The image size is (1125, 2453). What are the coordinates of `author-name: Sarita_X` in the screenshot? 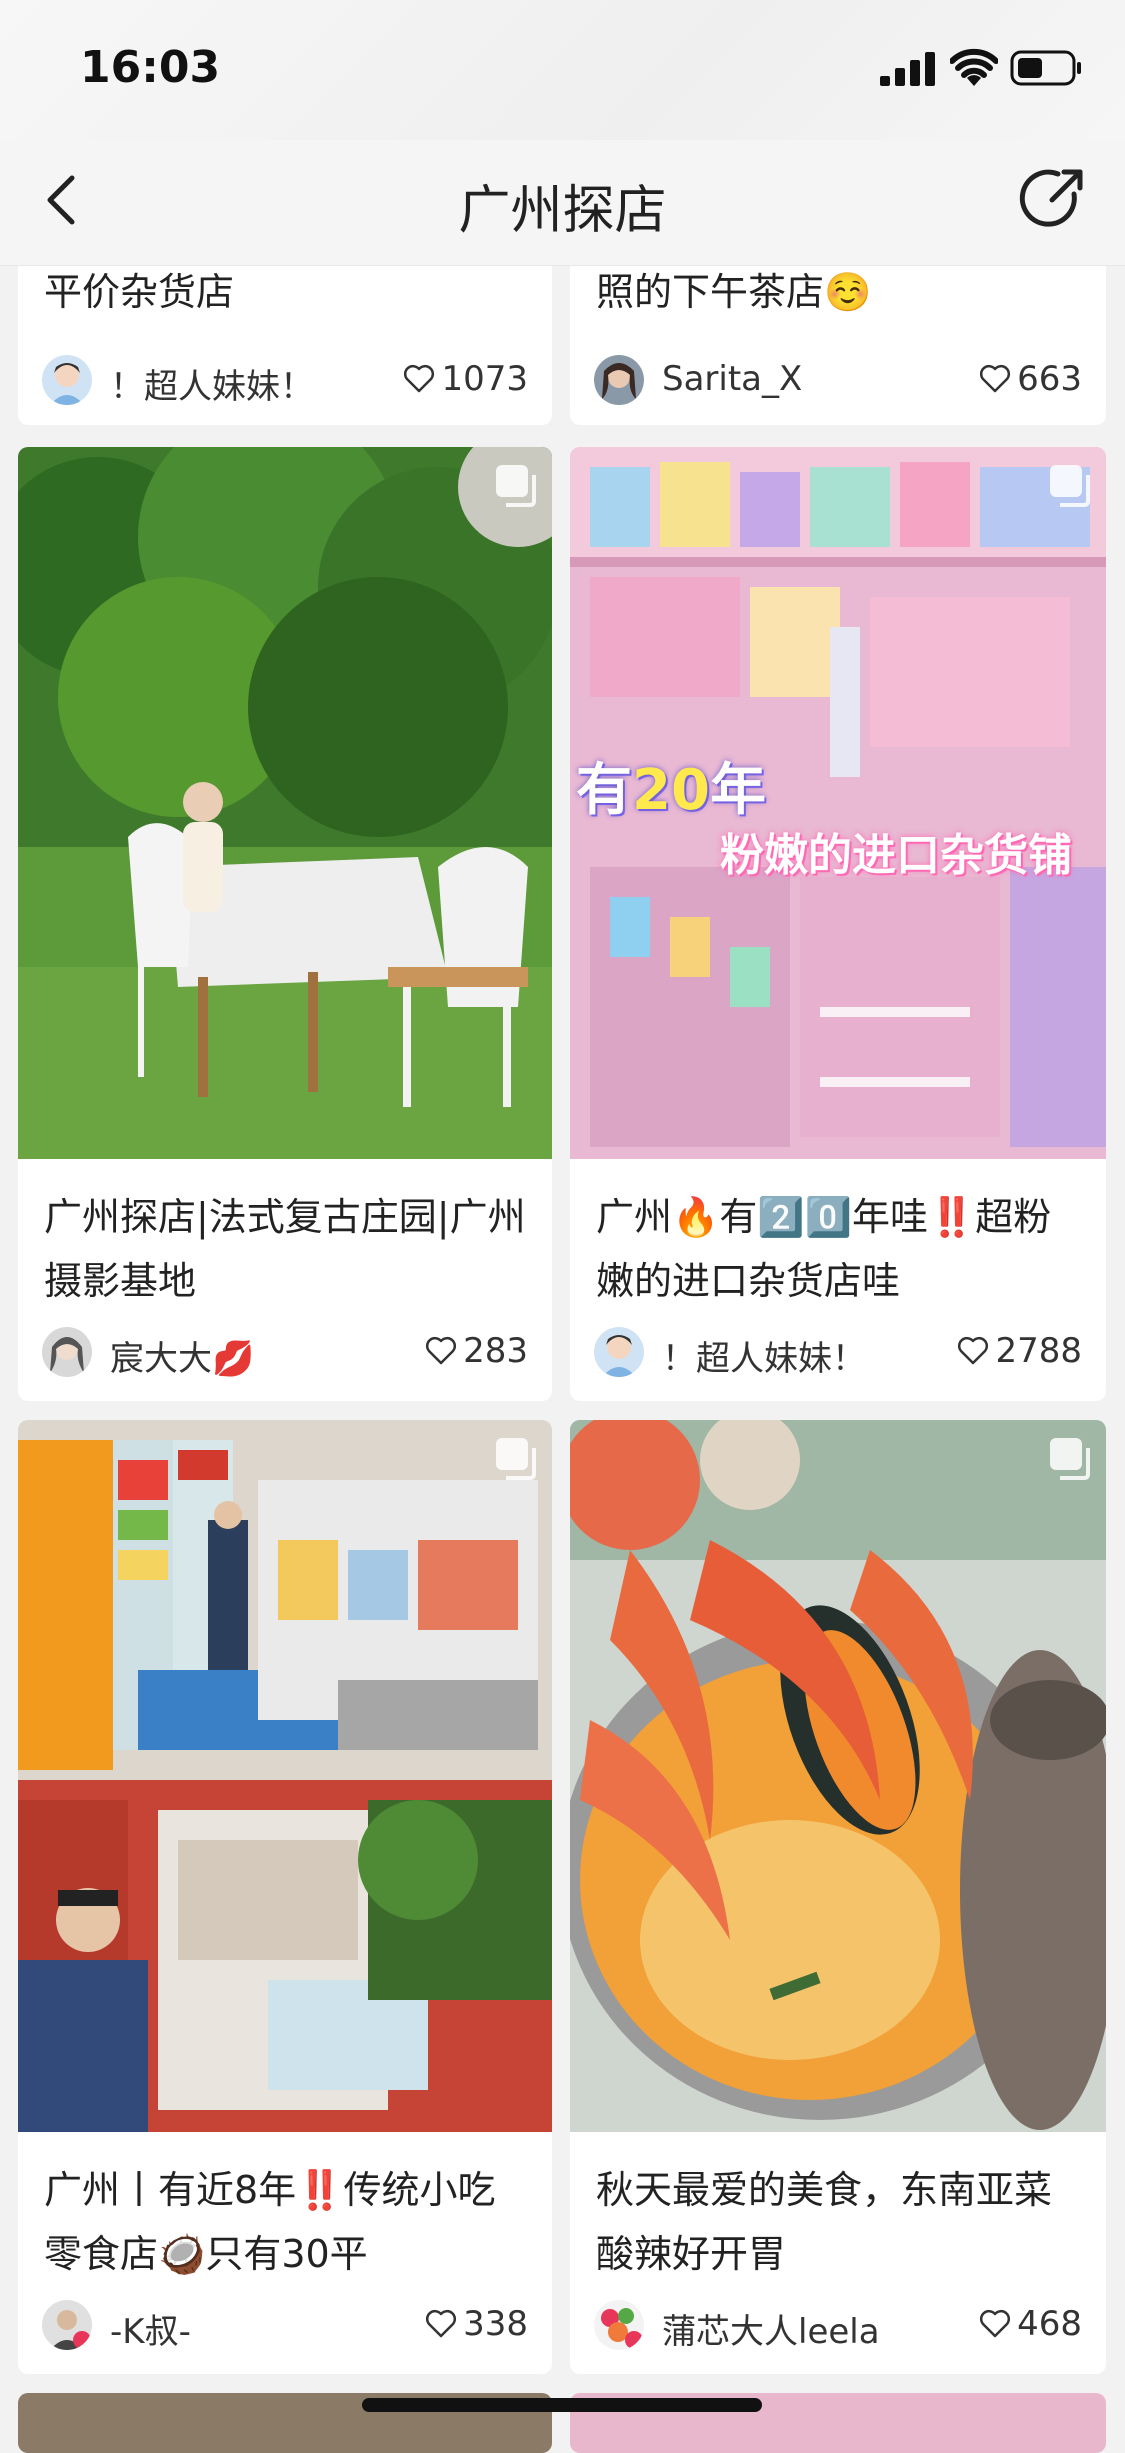 It's located at (732, 379).